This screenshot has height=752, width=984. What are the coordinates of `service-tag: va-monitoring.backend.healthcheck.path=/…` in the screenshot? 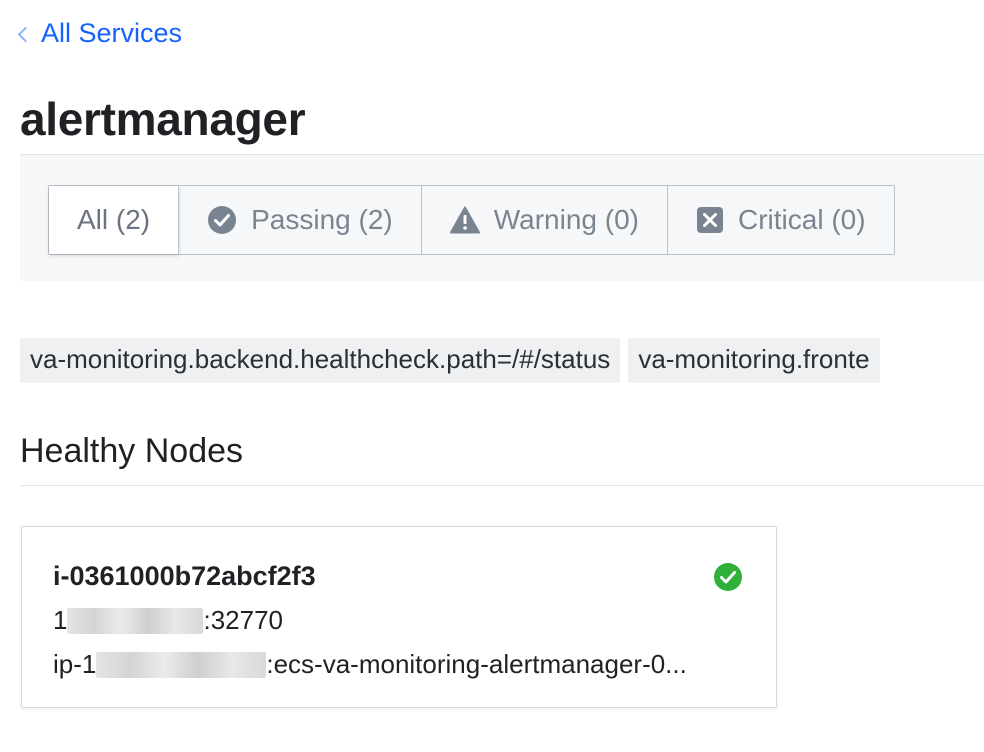 It's located at (320, 360).